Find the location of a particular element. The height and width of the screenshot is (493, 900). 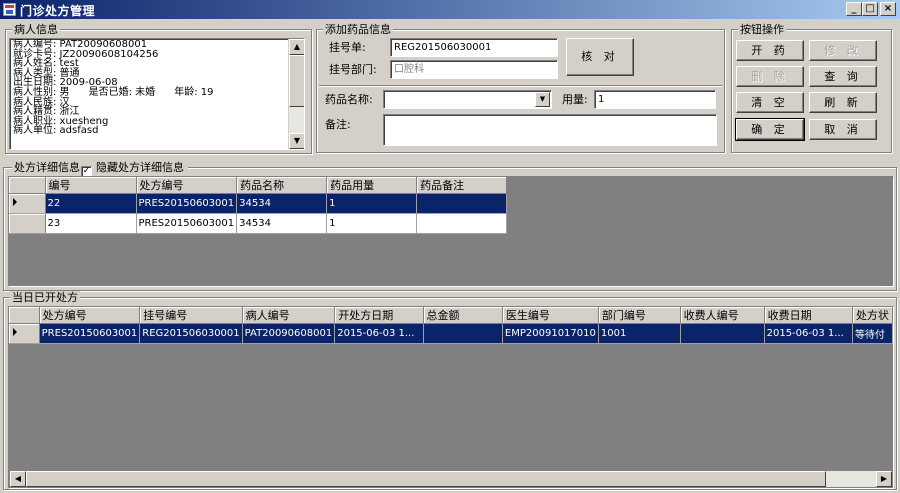

table-row: 22 PRES20150603001 34534 1 is located at coordinates (258, 203).